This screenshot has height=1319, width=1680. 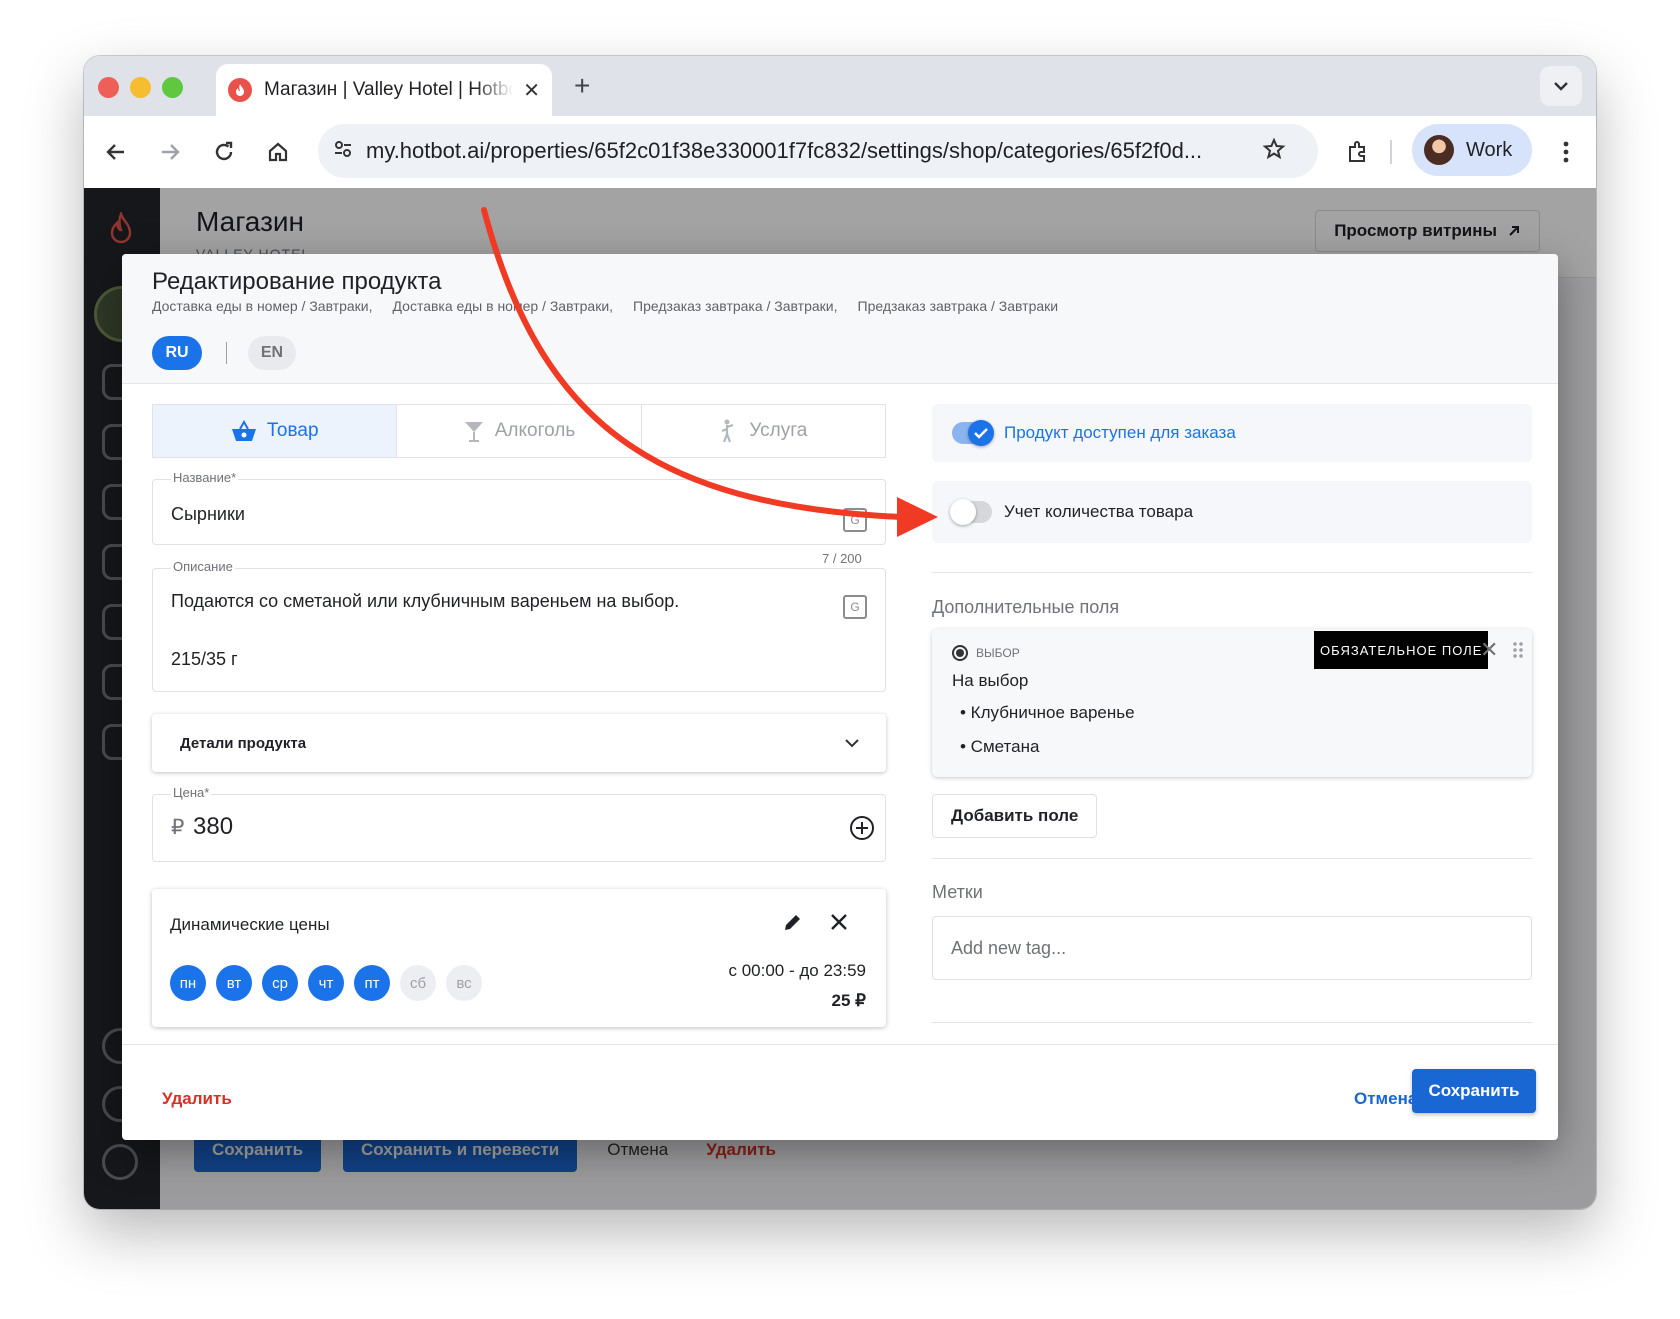 I want to click on description-counter: 7 / 200, so click(x=842, y=558).